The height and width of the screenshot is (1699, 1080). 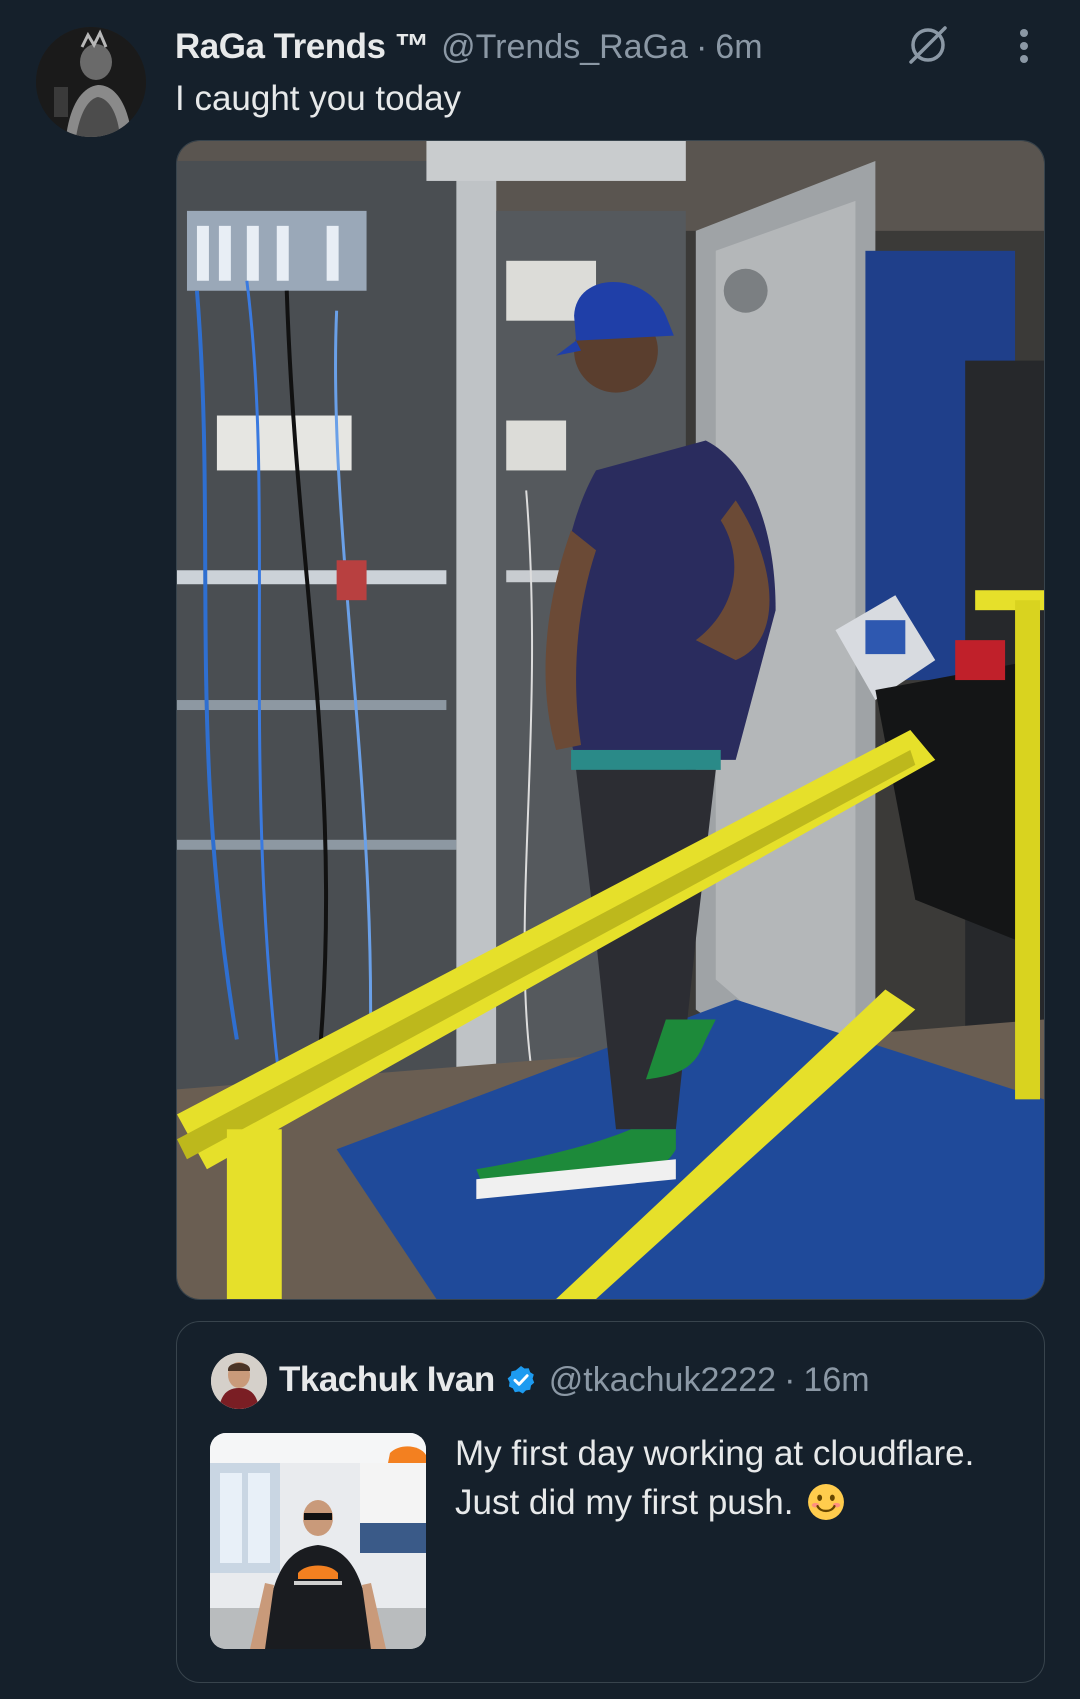 What do you see at coordinates (318, 98) in the screenshot?
I see `tweet-text: I caught you today` at bounding box center [318, 98].